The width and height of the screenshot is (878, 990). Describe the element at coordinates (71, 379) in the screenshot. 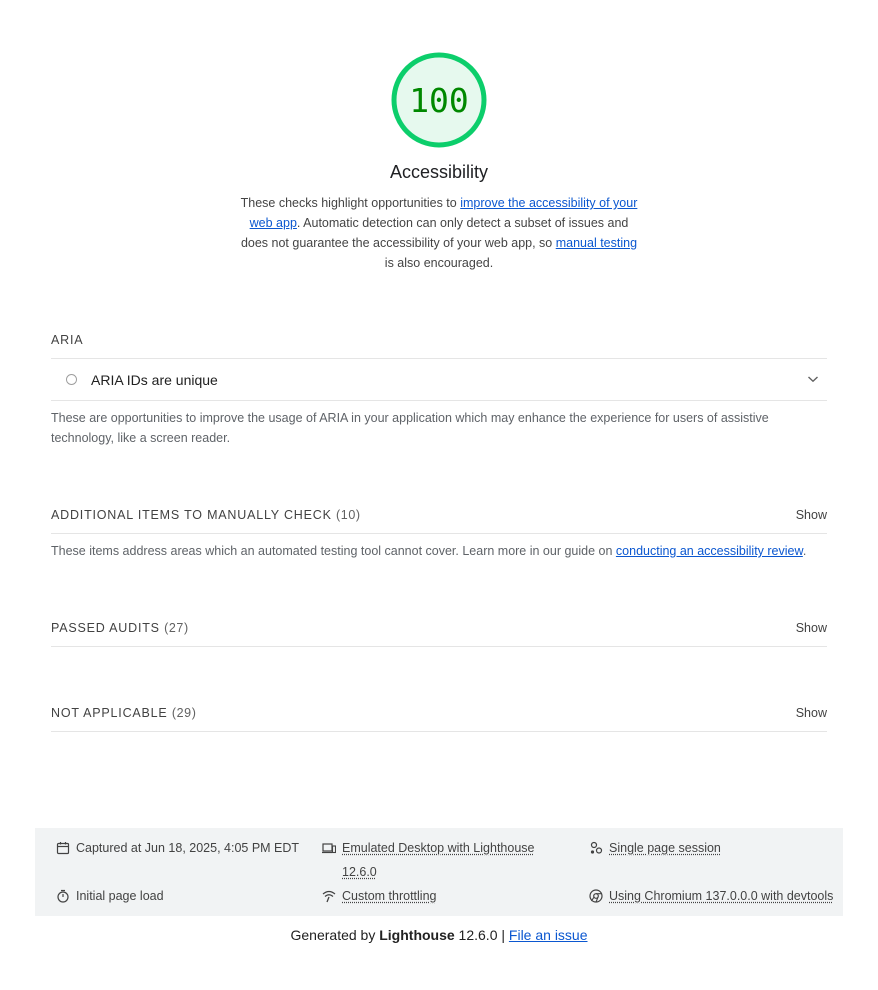

I see `audit-status-icon` at that location.